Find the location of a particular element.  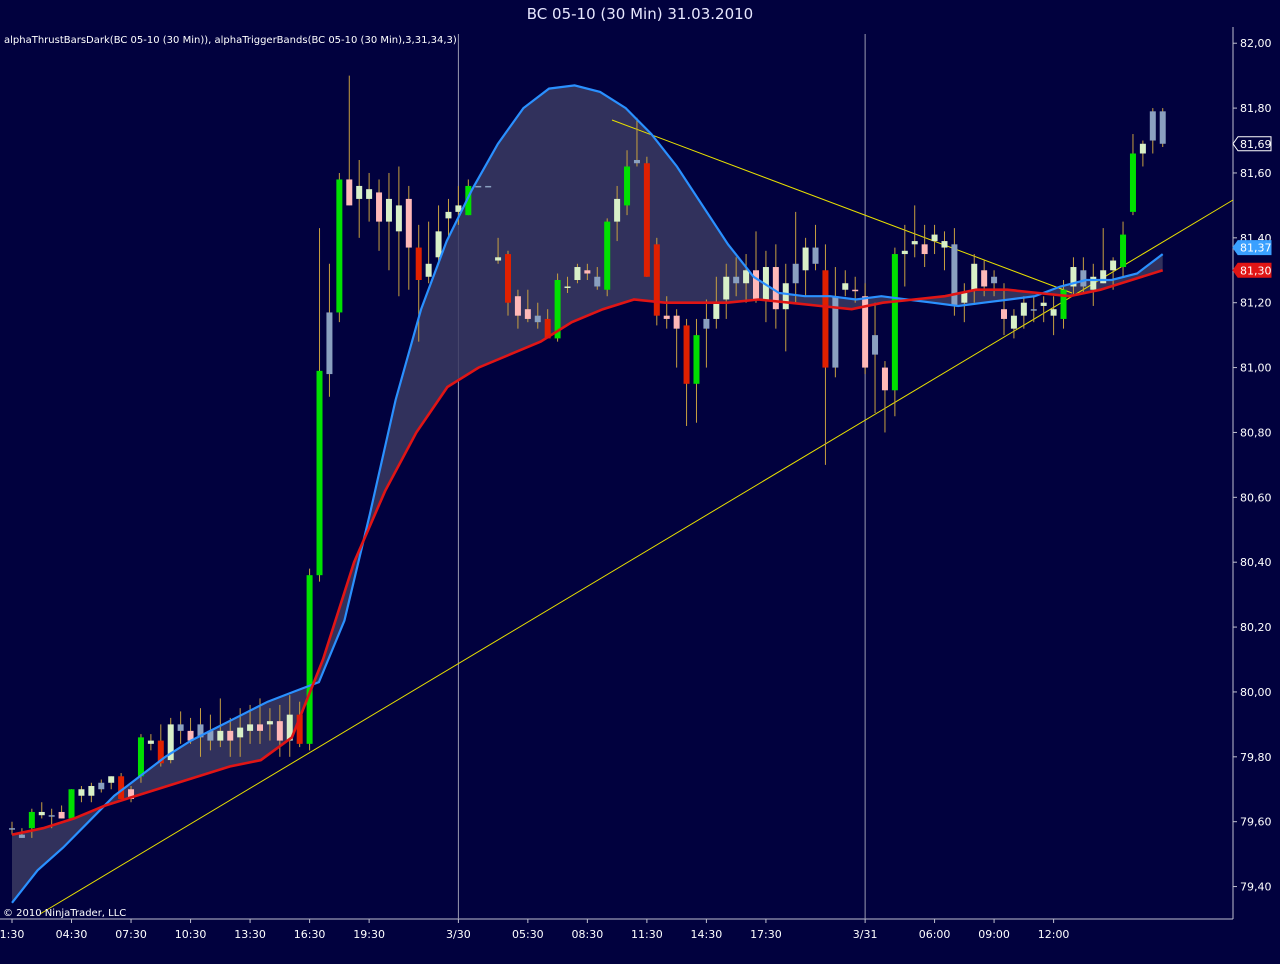

price-tick-label: 81,00 is located at coordinates (1256, 368).